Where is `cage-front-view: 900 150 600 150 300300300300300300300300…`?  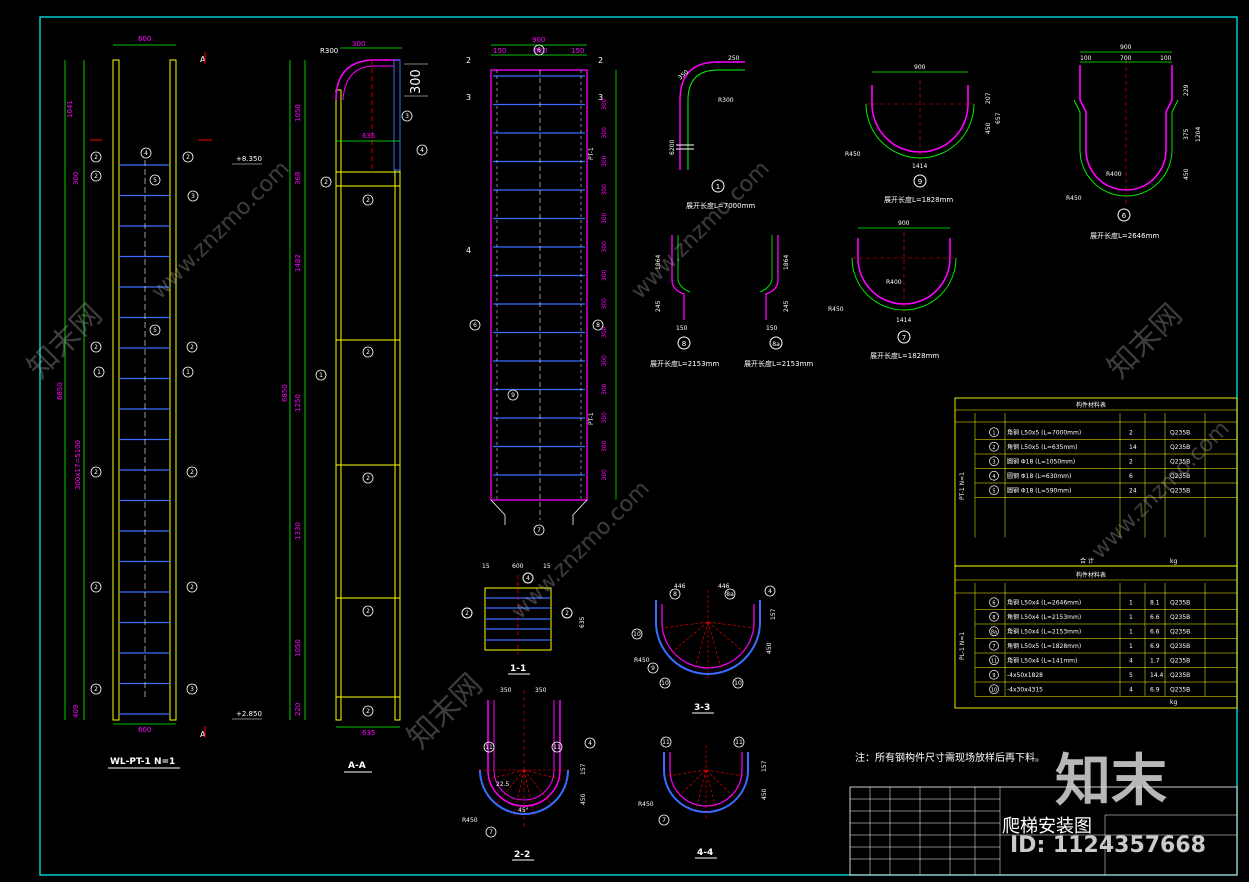
cage-front-view: 900 150 600 150 300300300300300300300300… is located at coordinates (541, 286).